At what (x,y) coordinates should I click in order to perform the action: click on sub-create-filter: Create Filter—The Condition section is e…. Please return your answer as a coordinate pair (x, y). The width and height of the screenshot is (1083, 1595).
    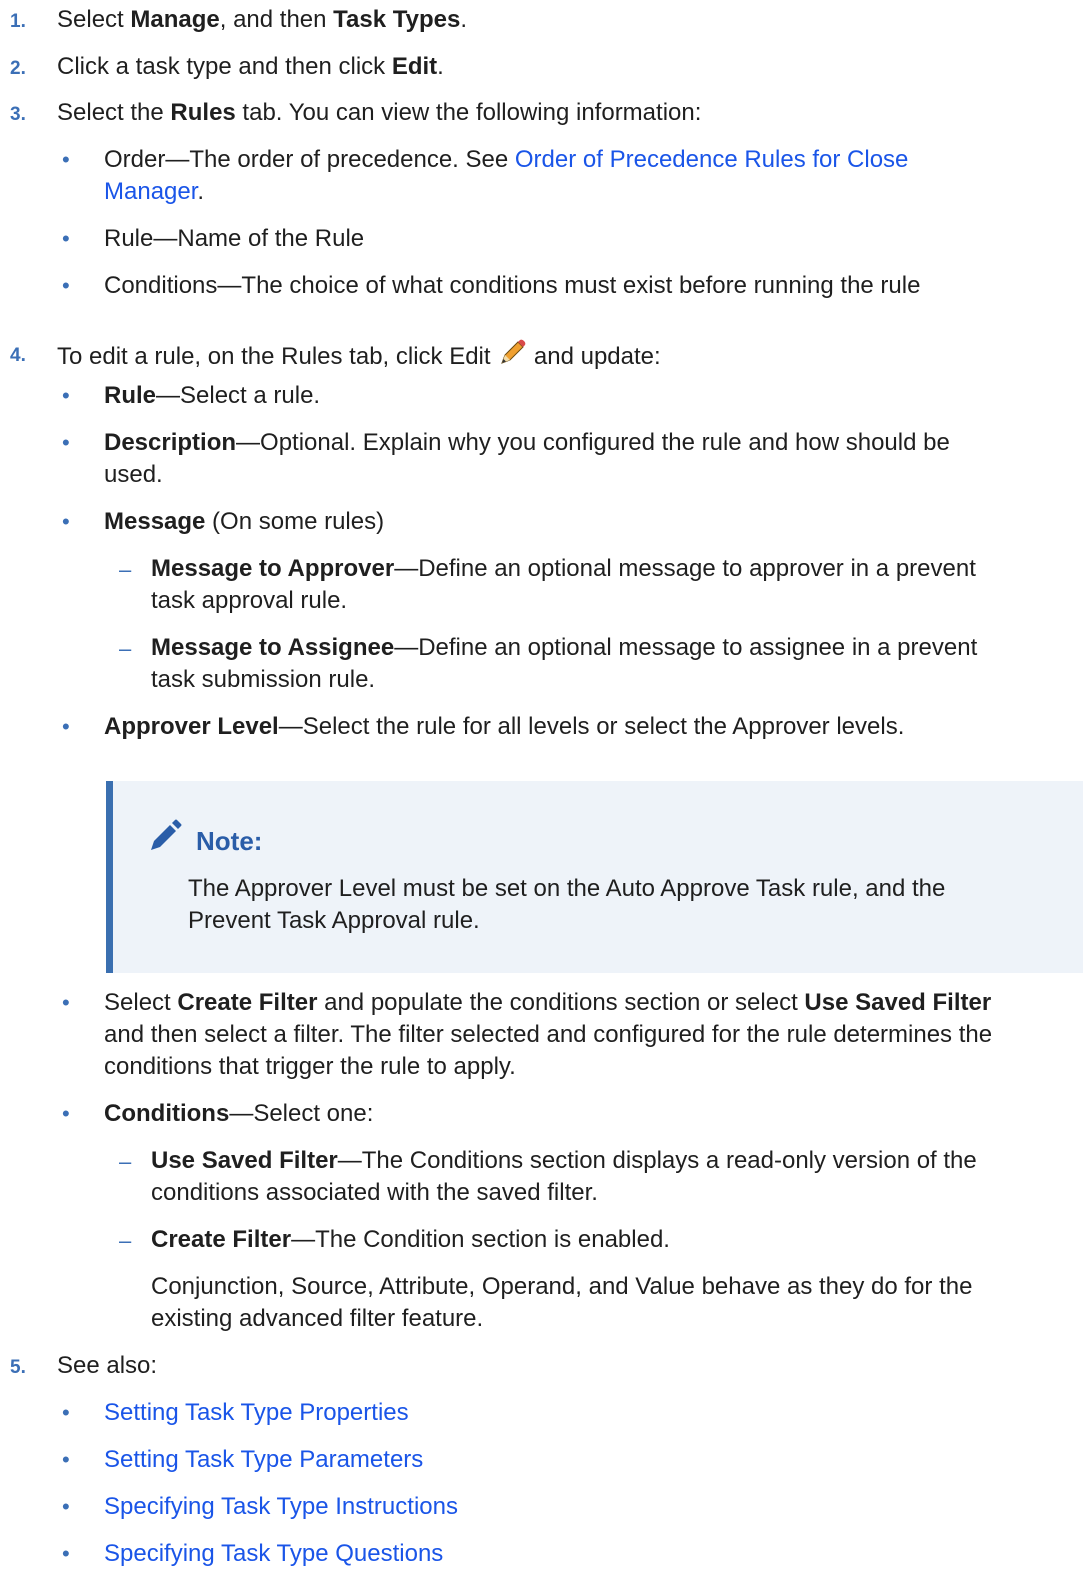
    Looking at the image, I should click on (410, 1239).